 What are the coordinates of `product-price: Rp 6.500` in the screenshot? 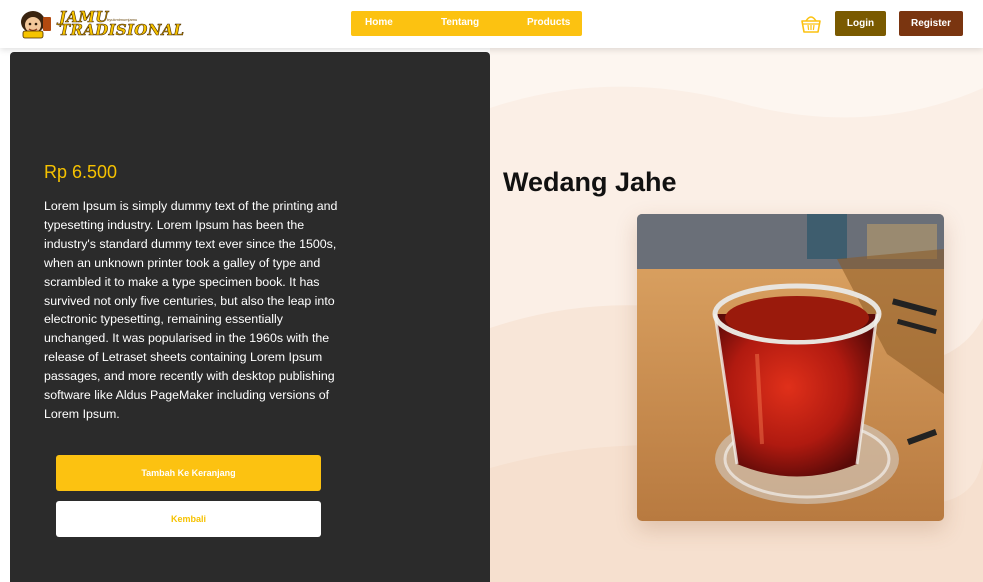 It's located at (81, 172).